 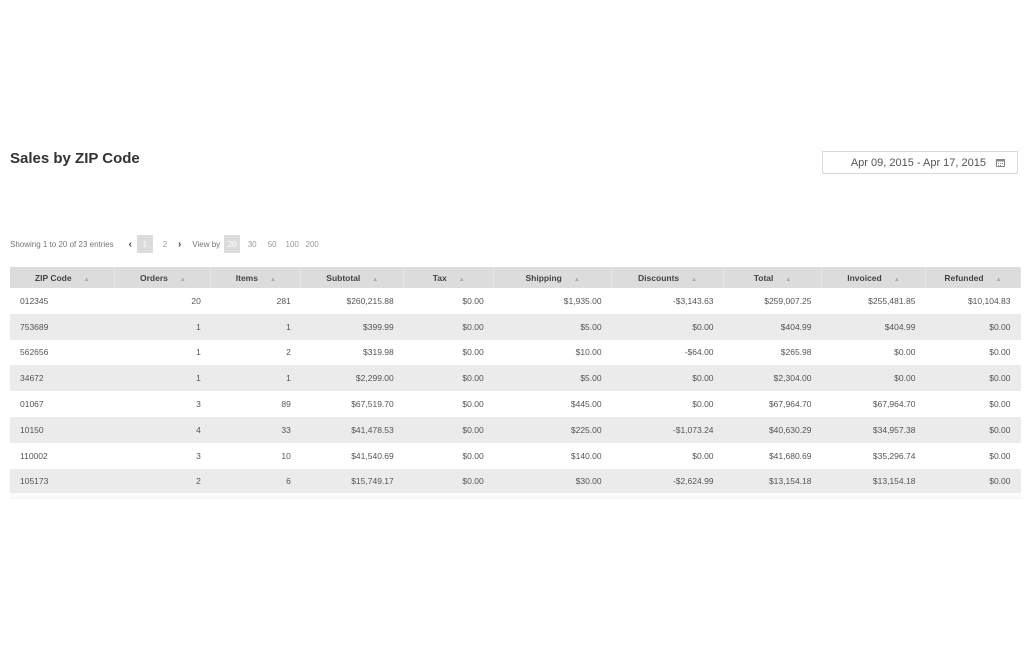 I want to click on cell-zip-code: 110002, so click(x=62, y=455).